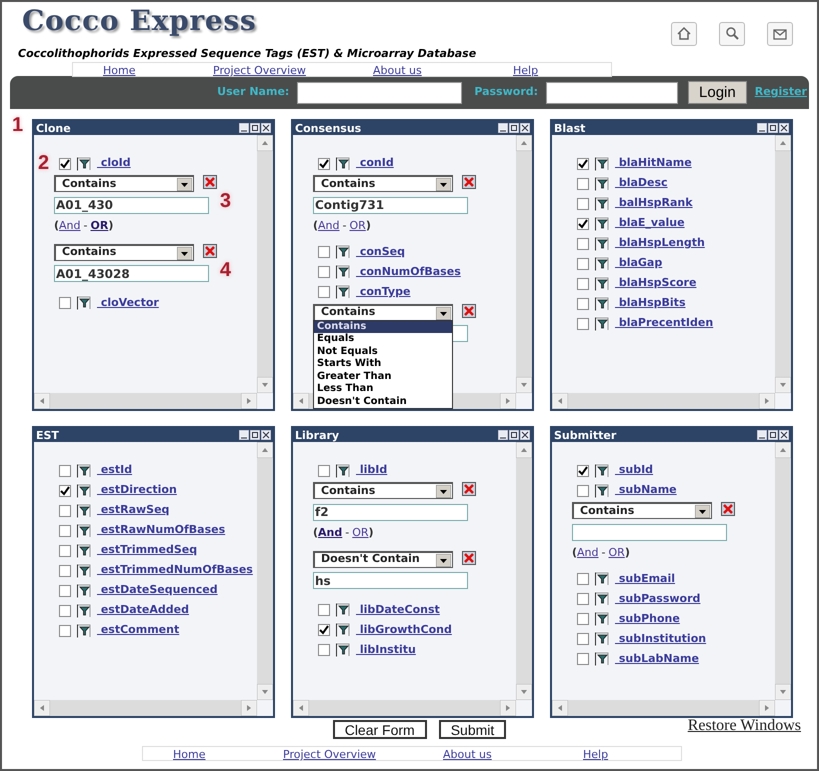 The width and height of the screenshot is (819, 771). What do you see at coordinates (664, 323) in the screenshot?
I see `column-link: blaPrecentIden` at bounding box center [664, 323].